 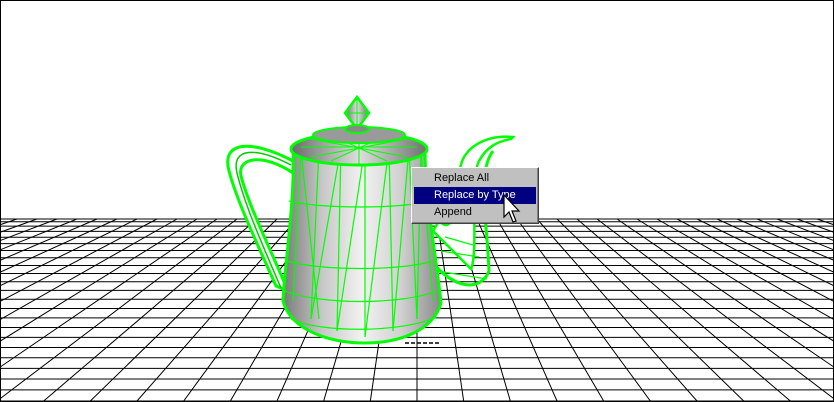 What do you see at coordinates (512, 208) in the screenshot?
I see `mouse-cursor-icon` at bounding box center [512, 208].